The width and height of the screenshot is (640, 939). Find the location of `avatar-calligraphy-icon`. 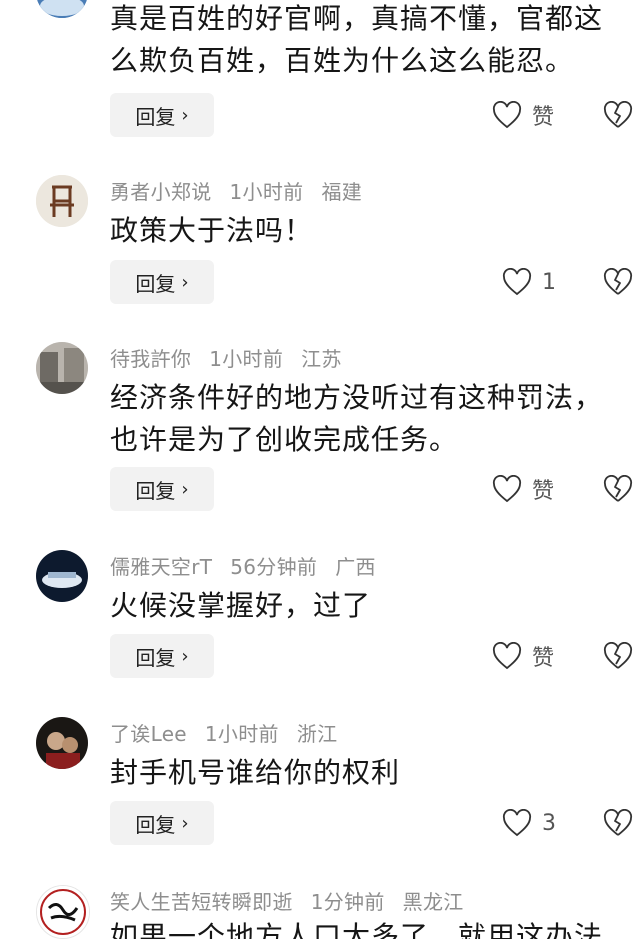

avatar-calligraphy-icon is located at coordinates (63, 912).